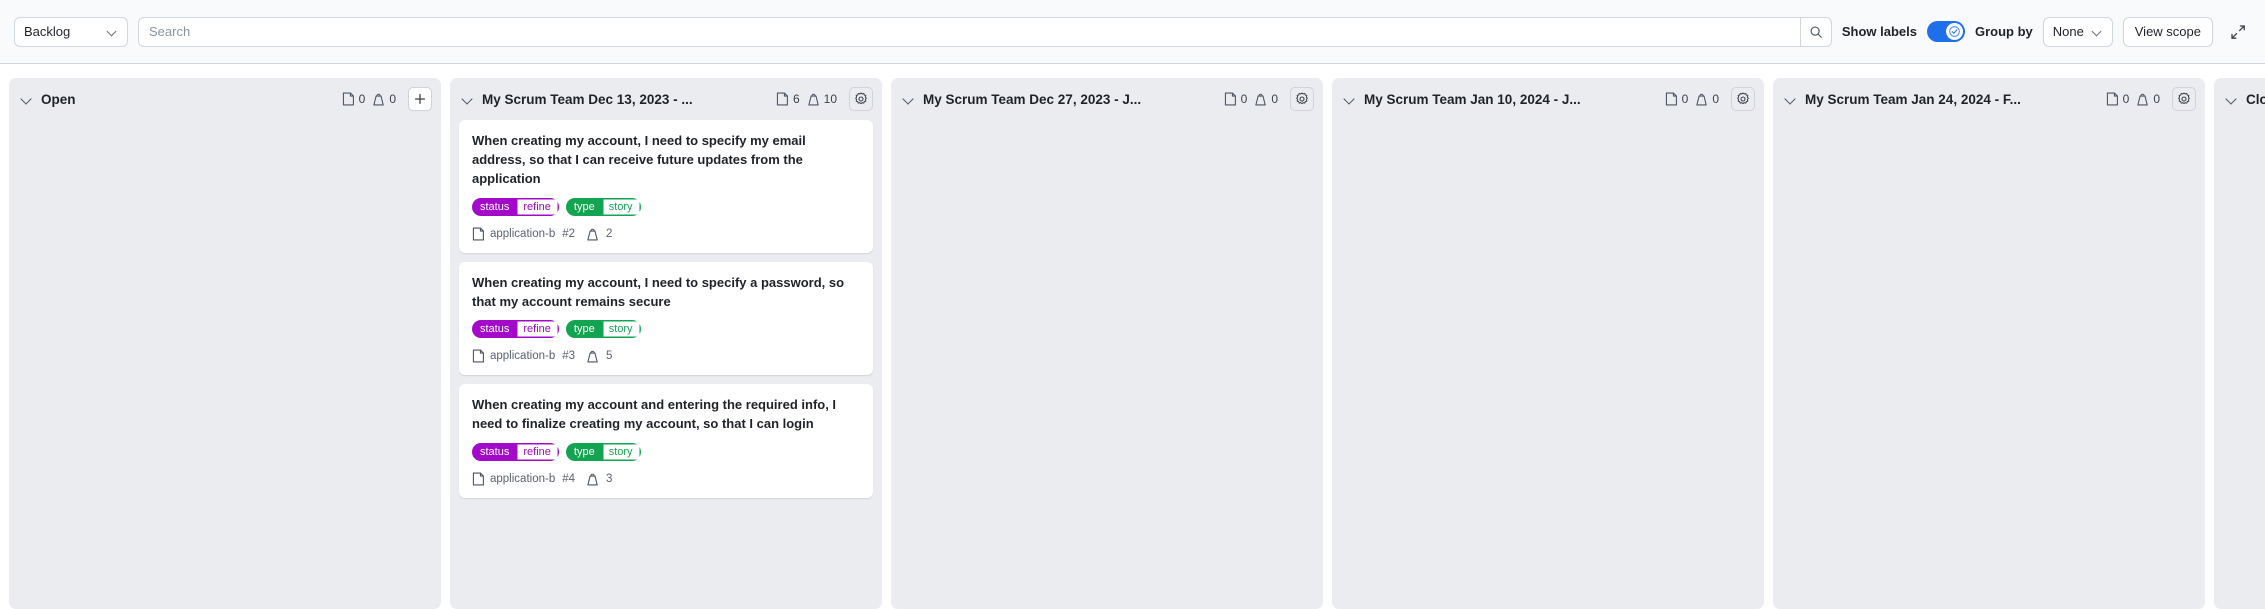  Describe the element at coordinates (2077, 31) in the screenshot. I see `group-by-select: None` at that location.